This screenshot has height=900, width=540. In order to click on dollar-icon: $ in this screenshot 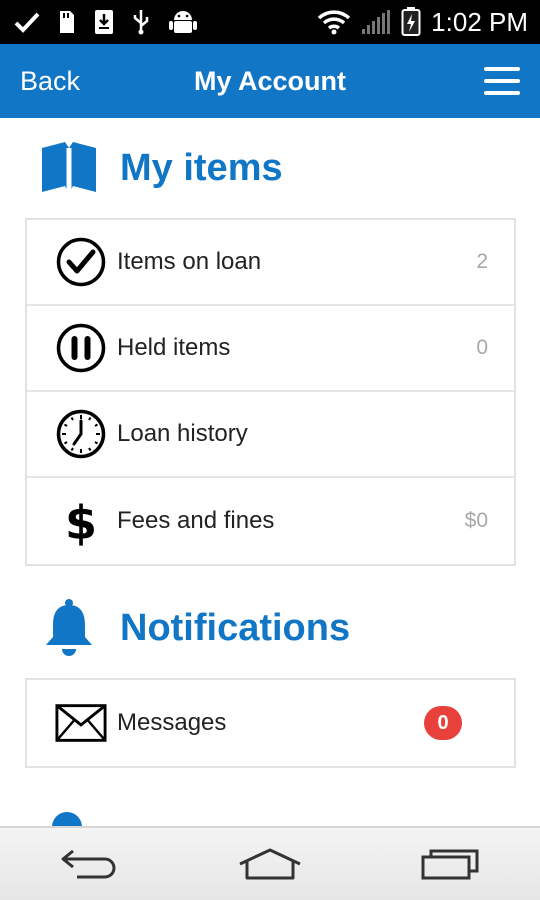, I will do `click(81, 521)`.